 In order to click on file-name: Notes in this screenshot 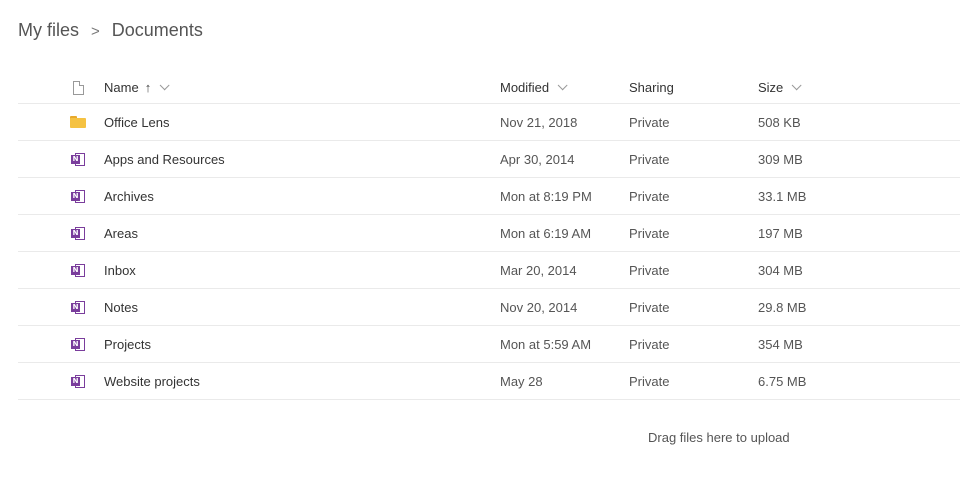, I will do `click(121, 307)`.